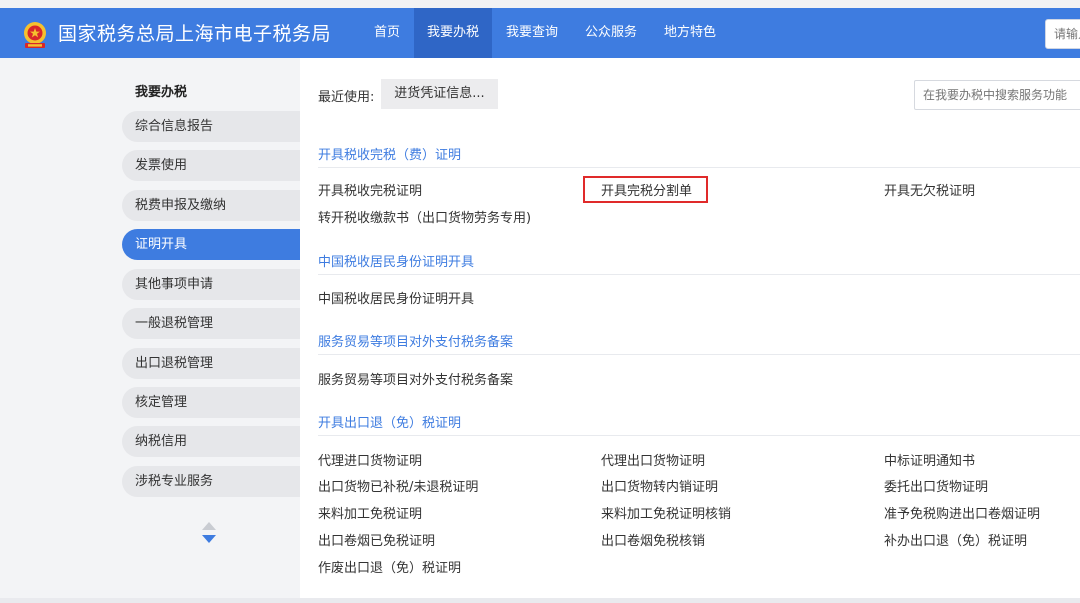  Describe the element at coordinates (540, 600) in the screenshot. I see `window-bottom-edge` at that location.